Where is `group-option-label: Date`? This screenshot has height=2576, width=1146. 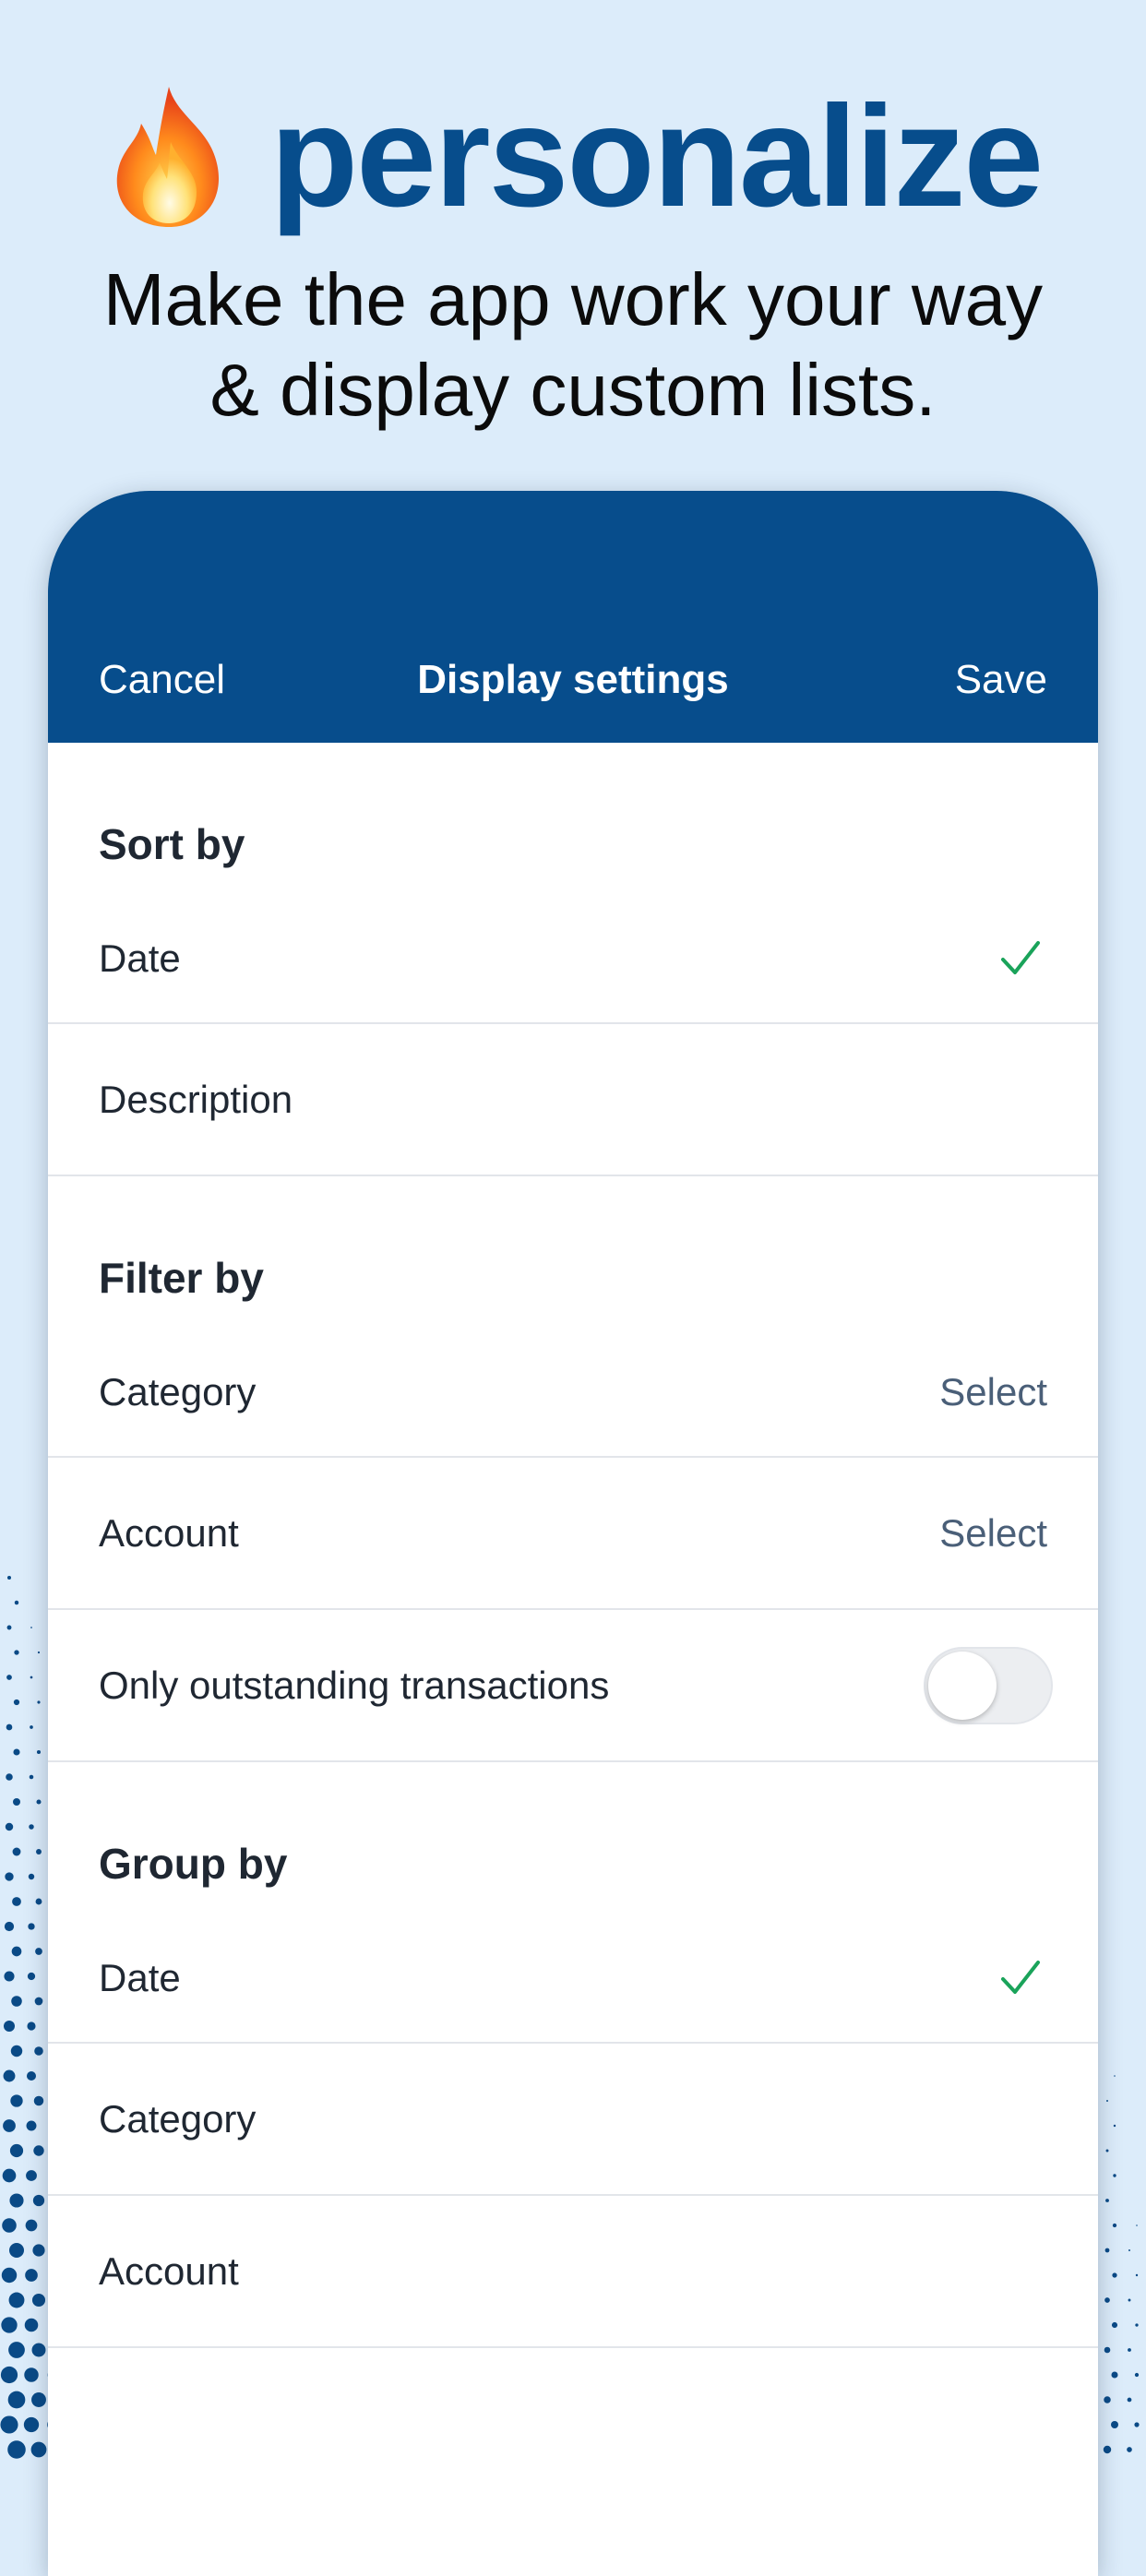
group-option-label: Date is located at coordinates (140, 1978).